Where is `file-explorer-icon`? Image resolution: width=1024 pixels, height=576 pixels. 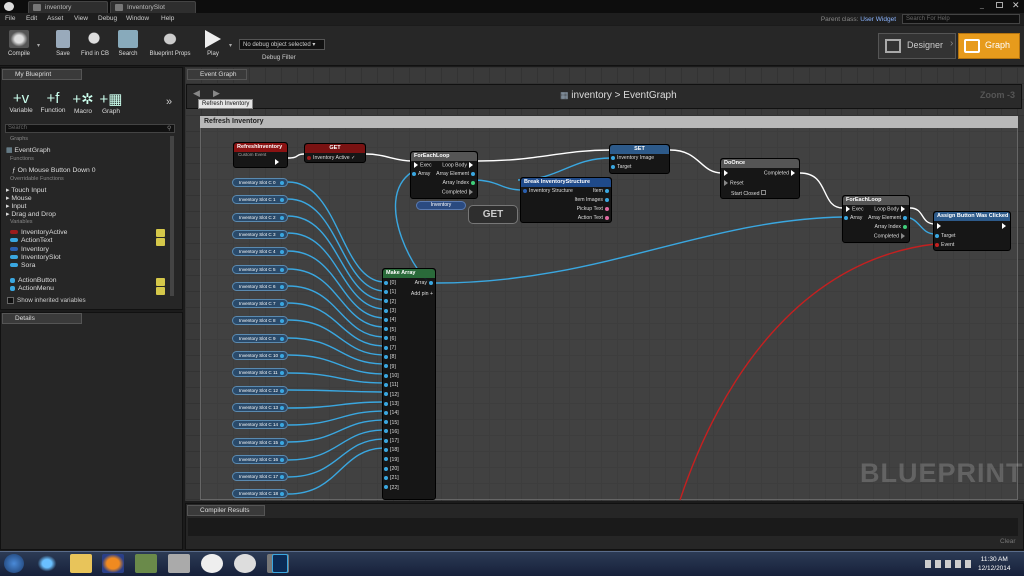 file-explorer-icon is located at coordinates (81, 563).